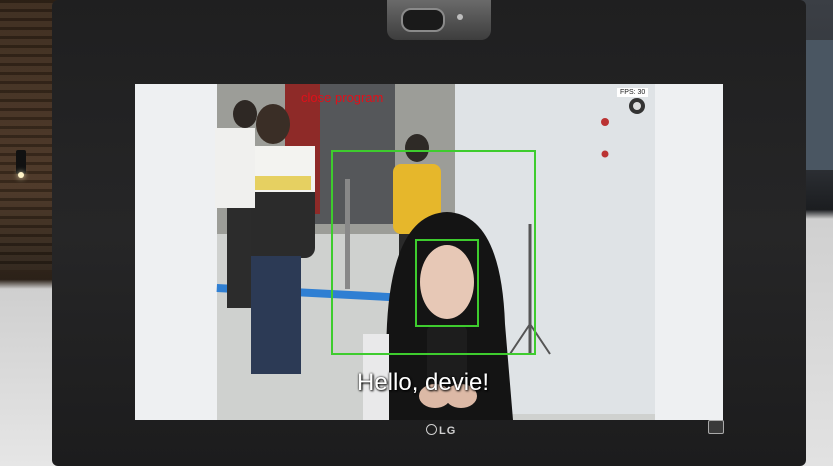 The width and height of the screenshot is (833, 466). What do you see at coordinates (448, 431) in the screenshot?
I see `lg-logo-text: LG` at bounding box center [448, 431].